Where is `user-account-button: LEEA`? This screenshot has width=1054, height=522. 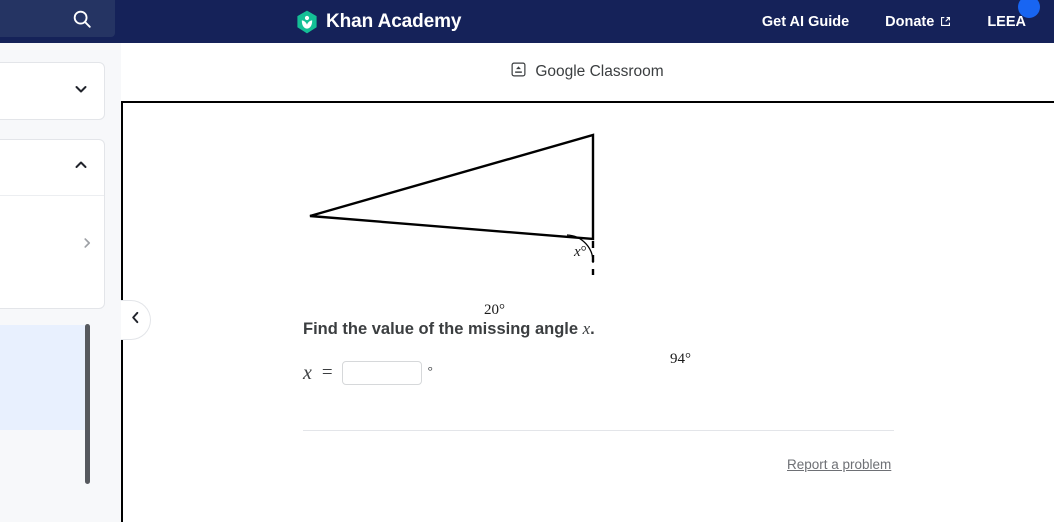
user-account-button: LEEA is located at coordinates (1011, 21).